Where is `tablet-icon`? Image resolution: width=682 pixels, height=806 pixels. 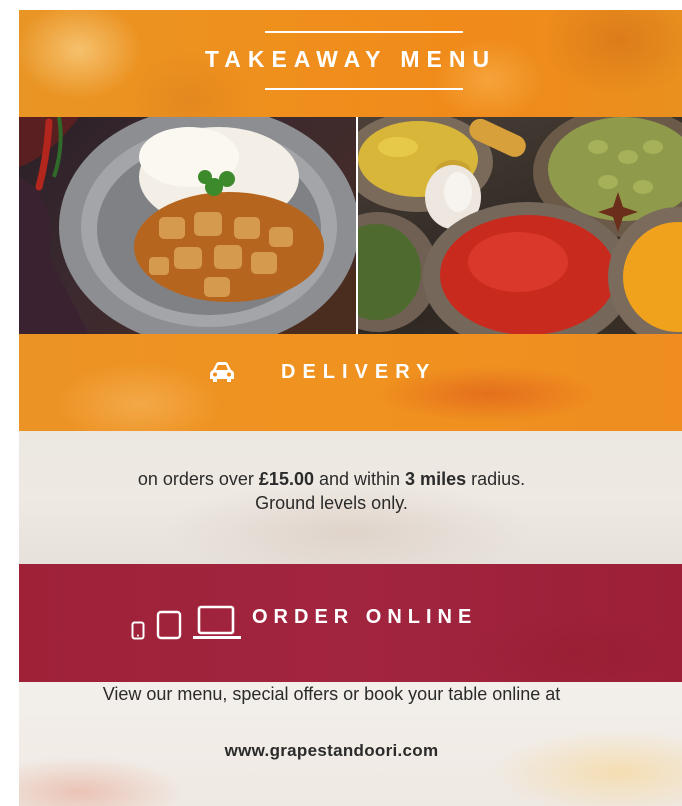
tablet-icon is located at coordinates (169, 625).